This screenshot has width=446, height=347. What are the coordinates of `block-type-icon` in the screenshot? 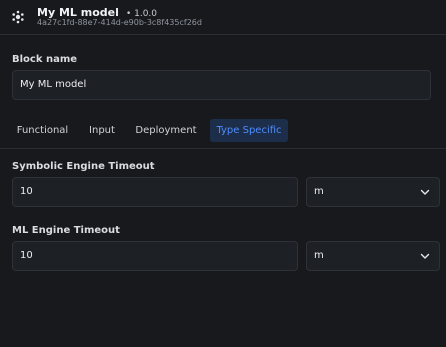 It's located at (18, 17).